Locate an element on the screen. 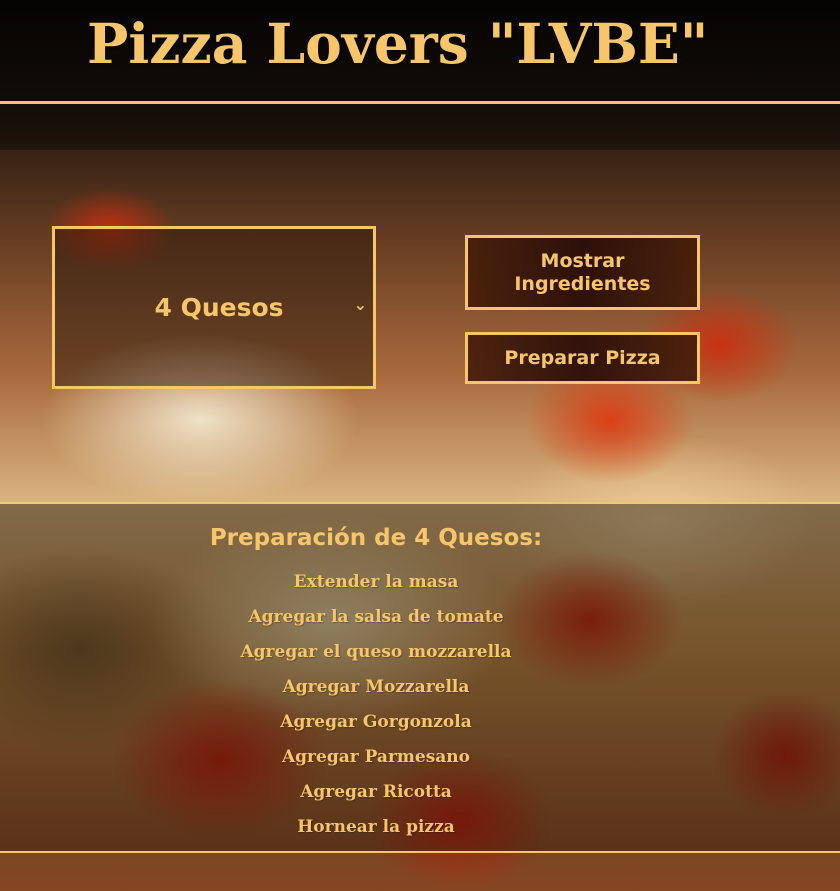 The image size is (840, 891). step-item: Agregar la salsa de tomate is located at coordinates (376, 617).